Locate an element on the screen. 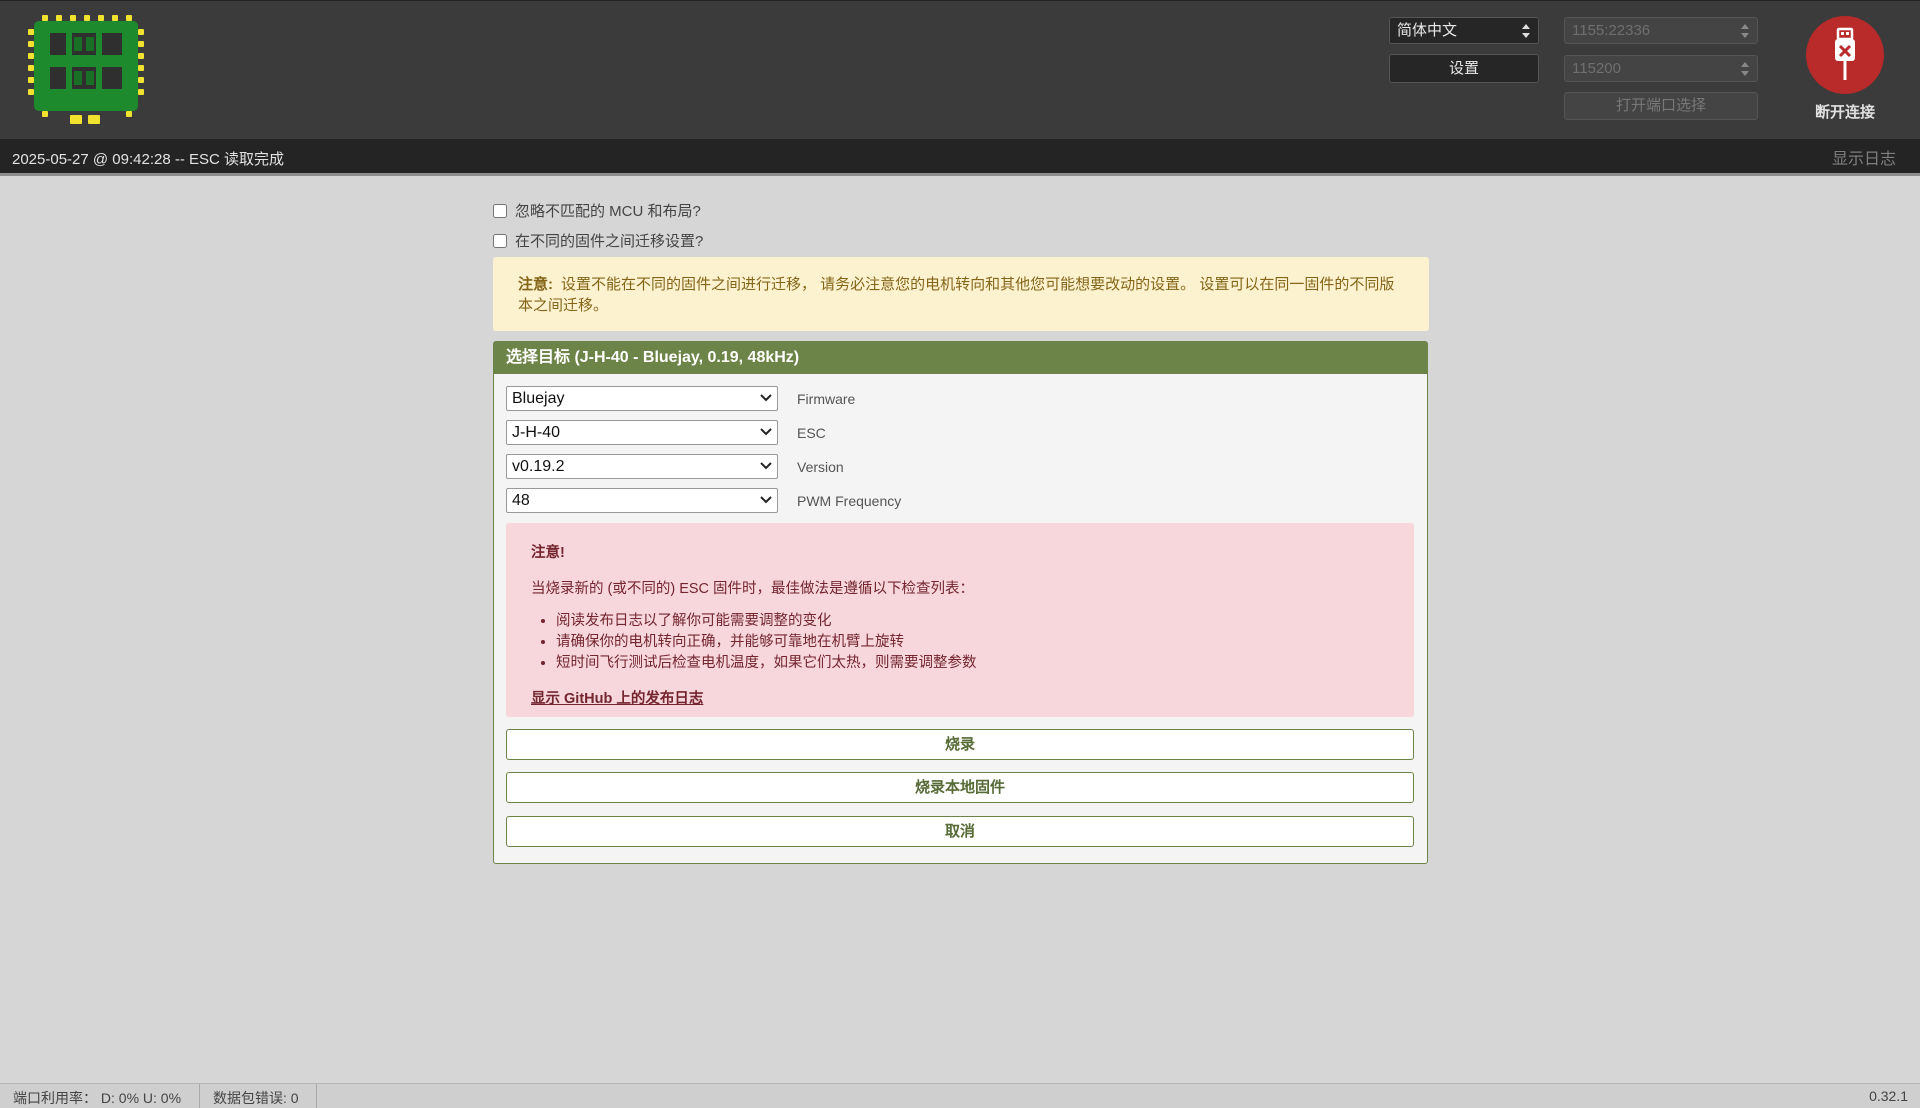 Image resolution: width=1920 pixels, height=1108 pixels. checklist-item: 阅读发布日志以了解你可能需要调整的变化 is located at coordinates (972, 621).